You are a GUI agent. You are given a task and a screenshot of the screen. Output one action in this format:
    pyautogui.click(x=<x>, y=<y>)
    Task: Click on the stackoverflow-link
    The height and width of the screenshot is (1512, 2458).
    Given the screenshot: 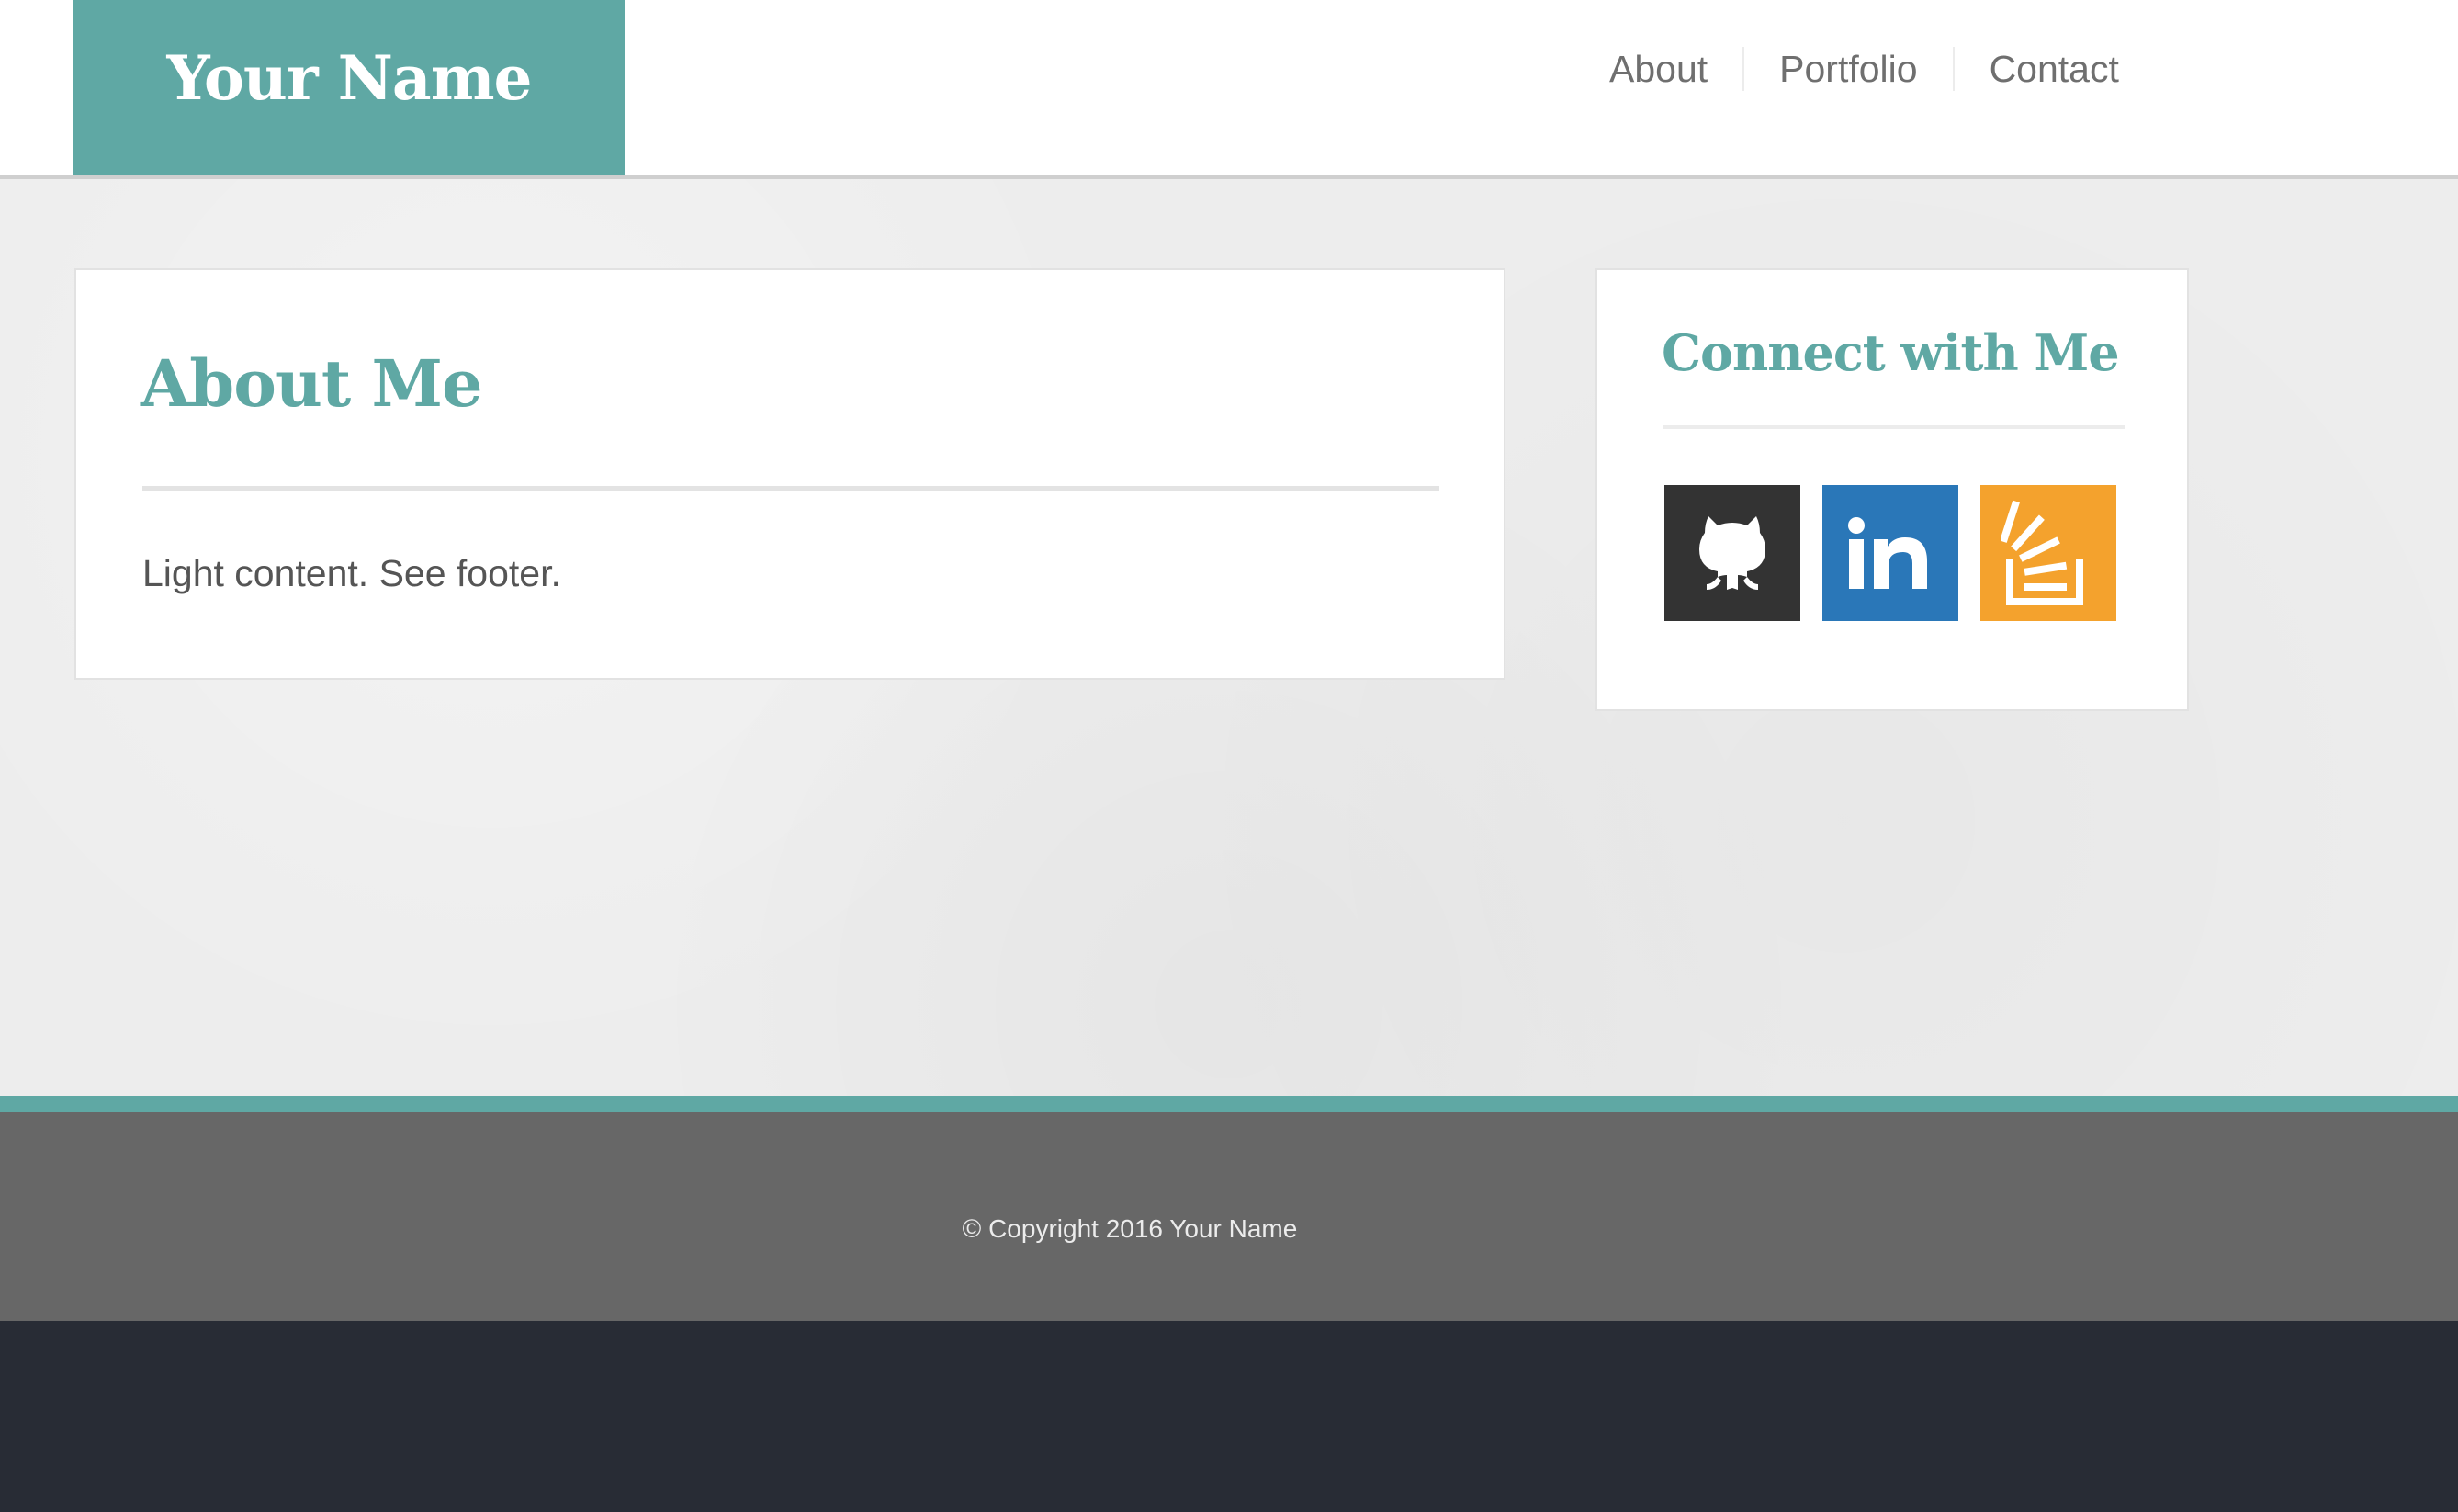 What is the action you would take?
    pyautogui.click(x=2048, y=553)
    